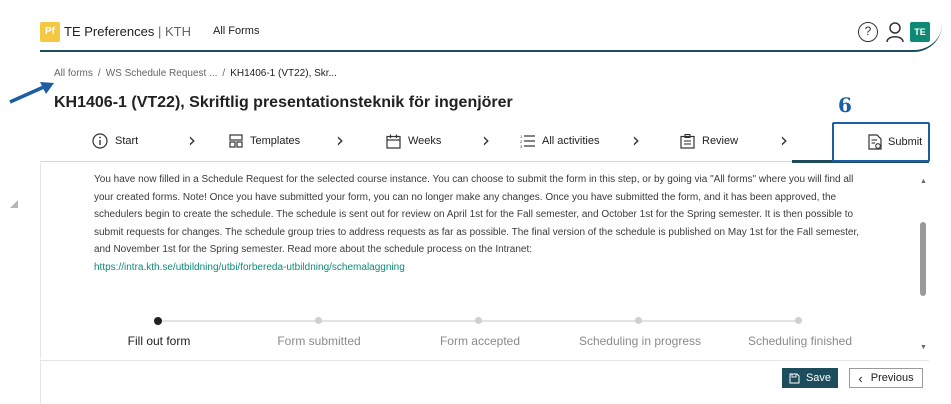 The width and height of the screenshot is (951, 404). Describe the element at coordinates (875, 142) in the screenshot. I see `submit-icon` at that location.